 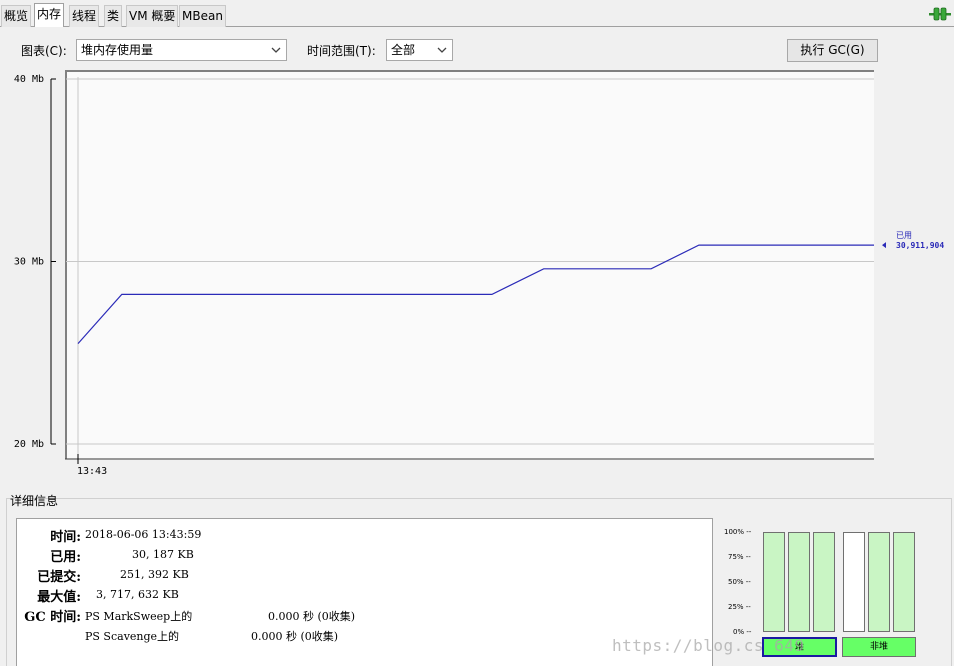 I want to click on tab-classes: 类, so click(x=113, y=16).